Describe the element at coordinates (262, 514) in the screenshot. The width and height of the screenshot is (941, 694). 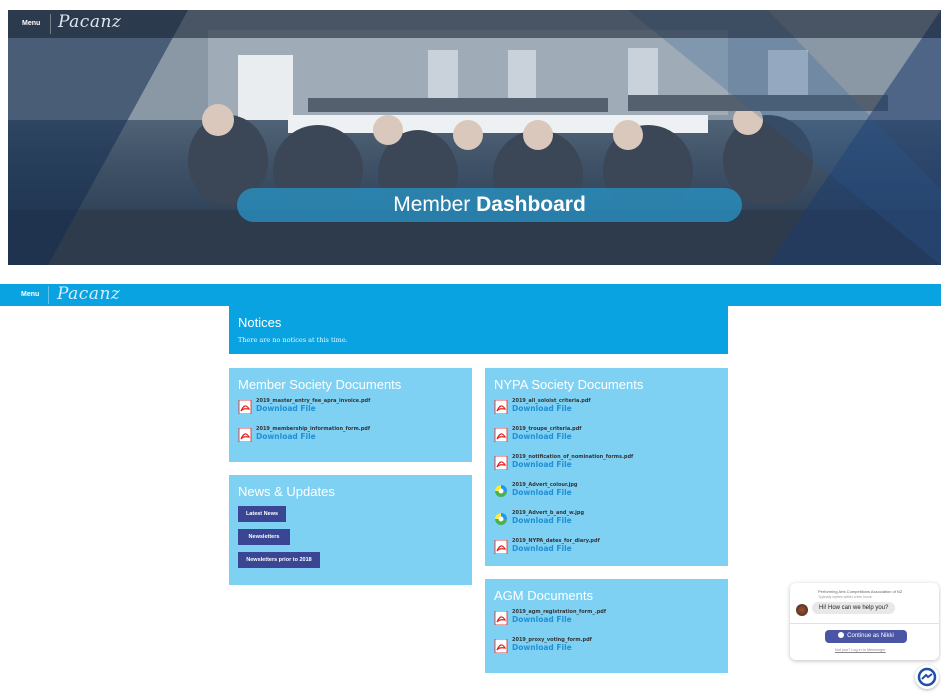
I see `latest-news-button: Latest News` at that location.